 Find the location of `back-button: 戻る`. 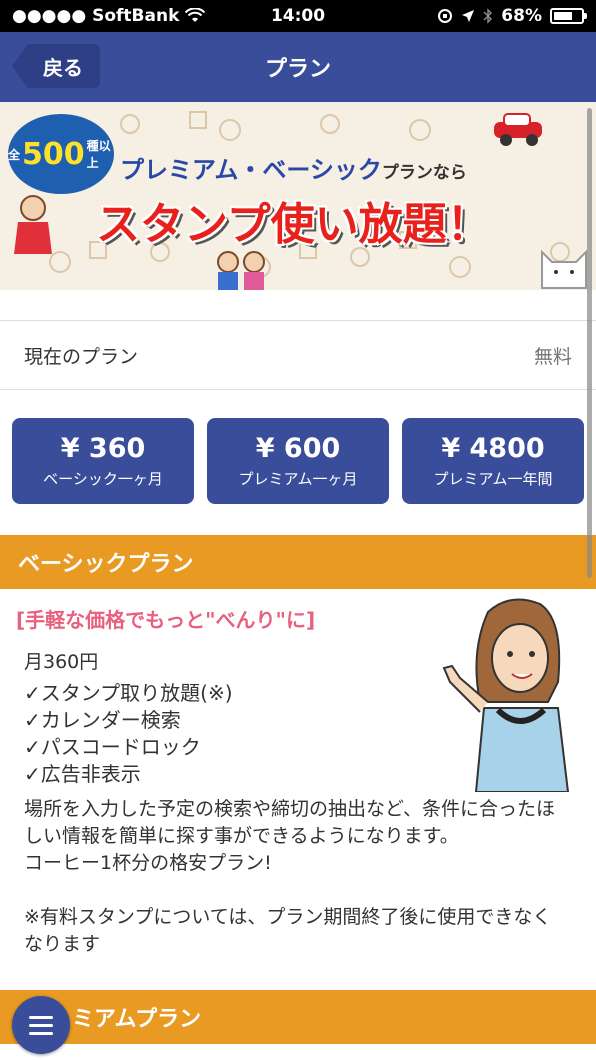

back-button: 戻る is located at coordinates (56, 66).